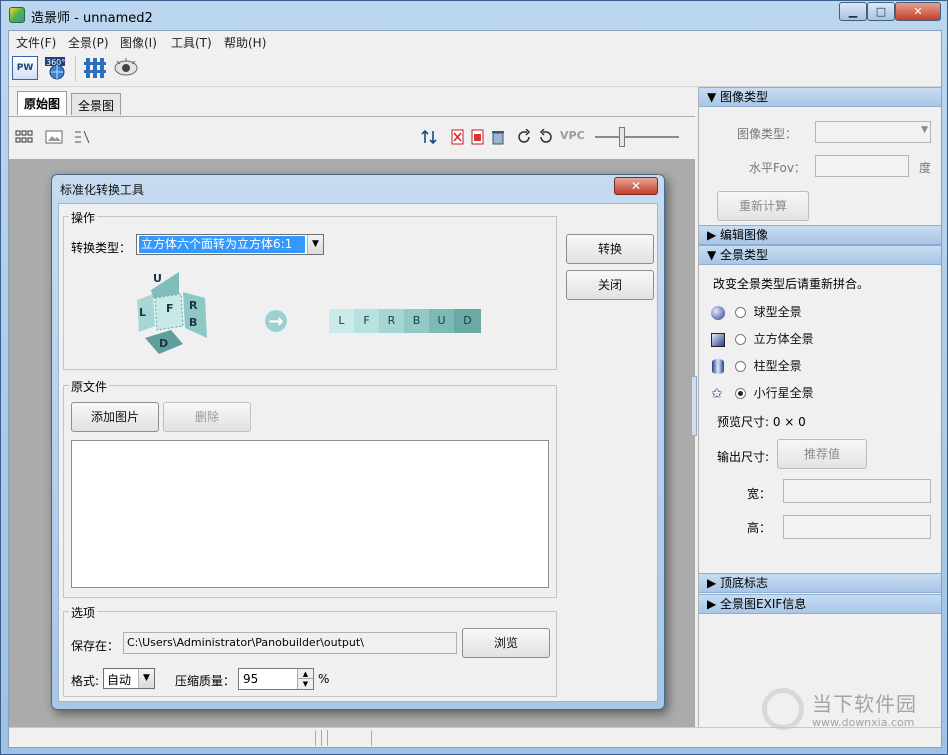 The width and height of the screenshot is (948, 755). Describe the element at coordinates (17, 15) in the screenshot. I see `app-logo-icon` at that location.